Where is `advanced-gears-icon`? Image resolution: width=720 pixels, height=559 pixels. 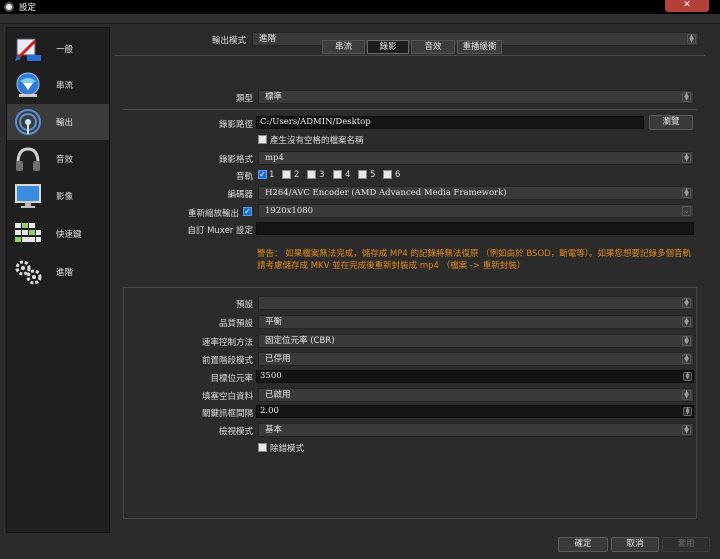
advanced-gears-icon is located at coordinates (28, 272).